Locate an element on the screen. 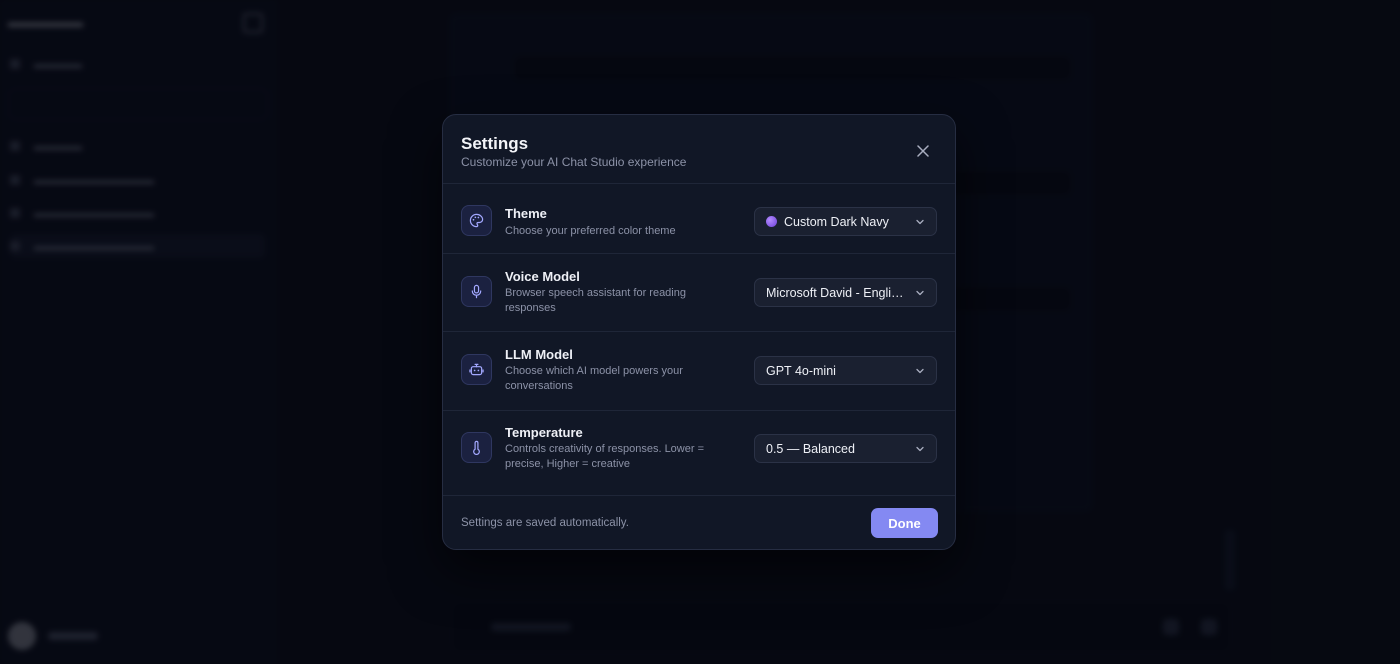 Image resolution: width=1400 pixels, height=664 pixels. theme-select-value: Custom Dark Navy is located at coordinates (836, 221).